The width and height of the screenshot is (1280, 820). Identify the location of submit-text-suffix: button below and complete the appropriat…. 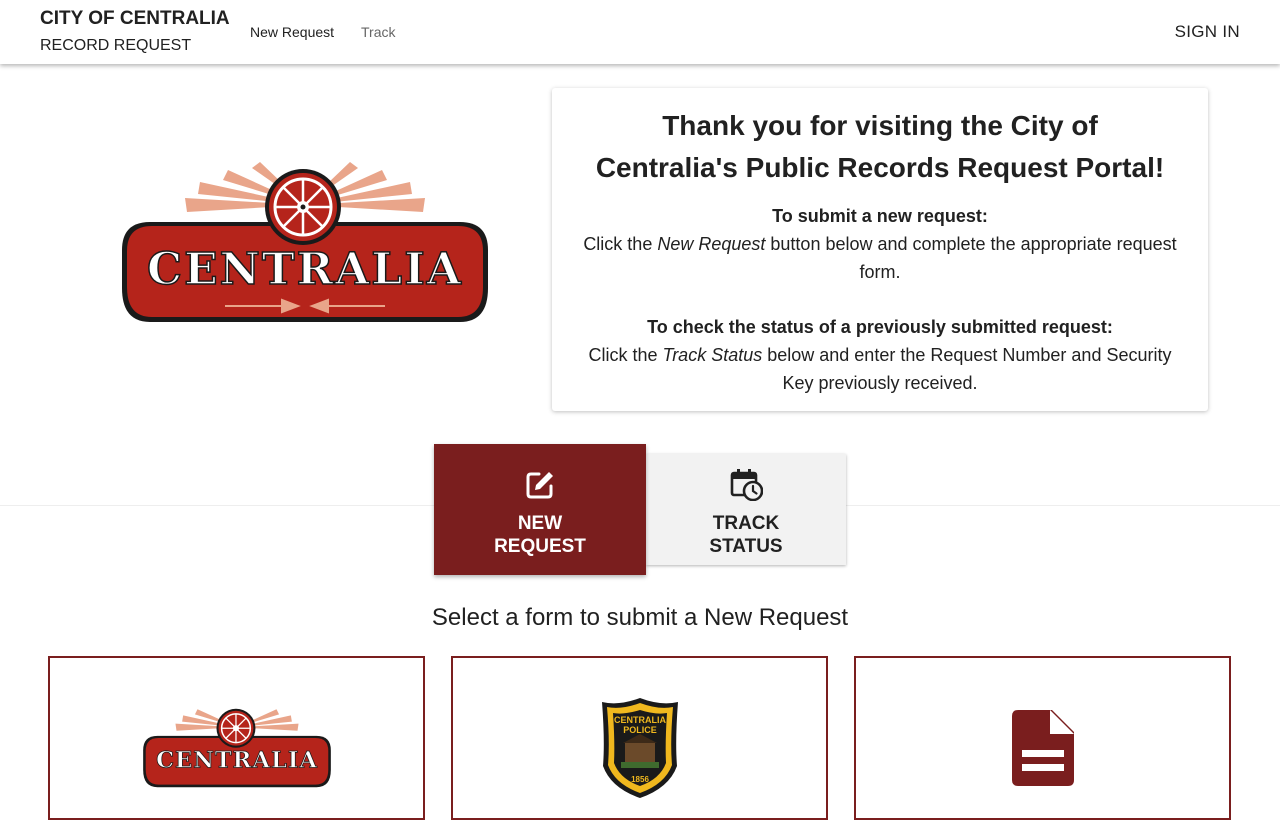
(971, 258).